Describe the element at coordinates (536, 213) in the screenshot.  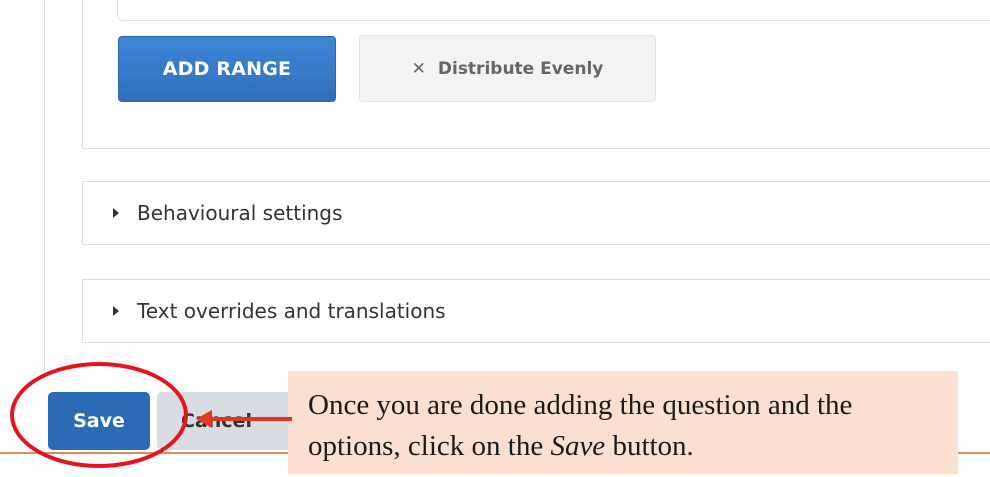
I see `accordion-behavioural-settings: Behavioural settings` at that location.